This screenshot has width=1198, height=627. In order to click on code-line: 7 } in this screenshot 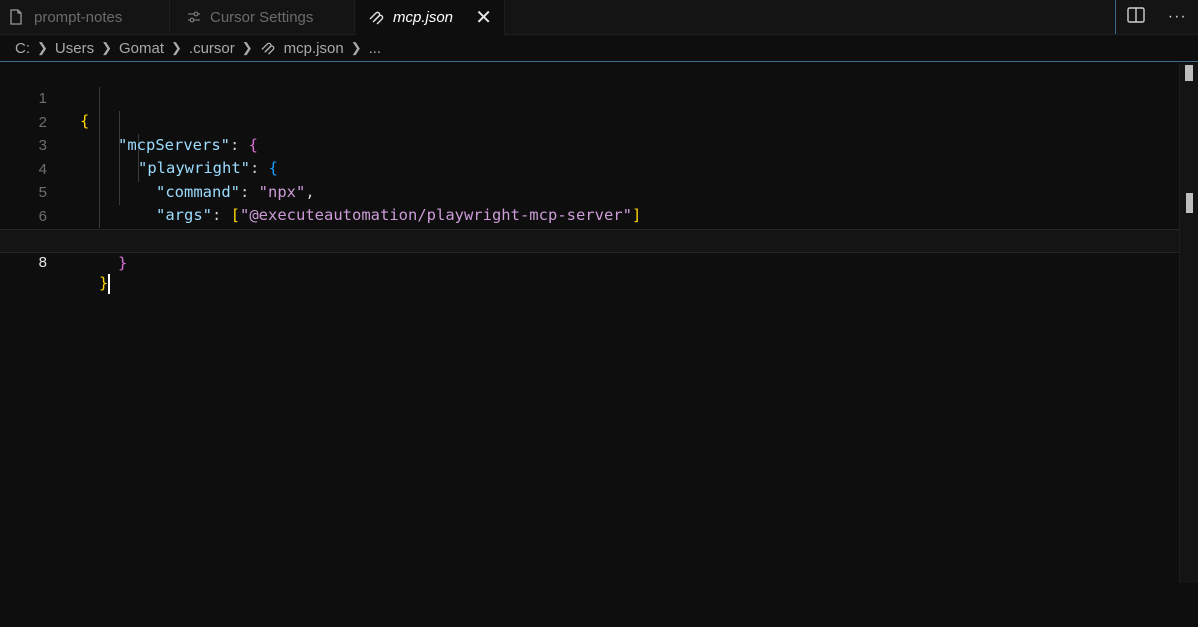, I will do `click(590, 239)`.